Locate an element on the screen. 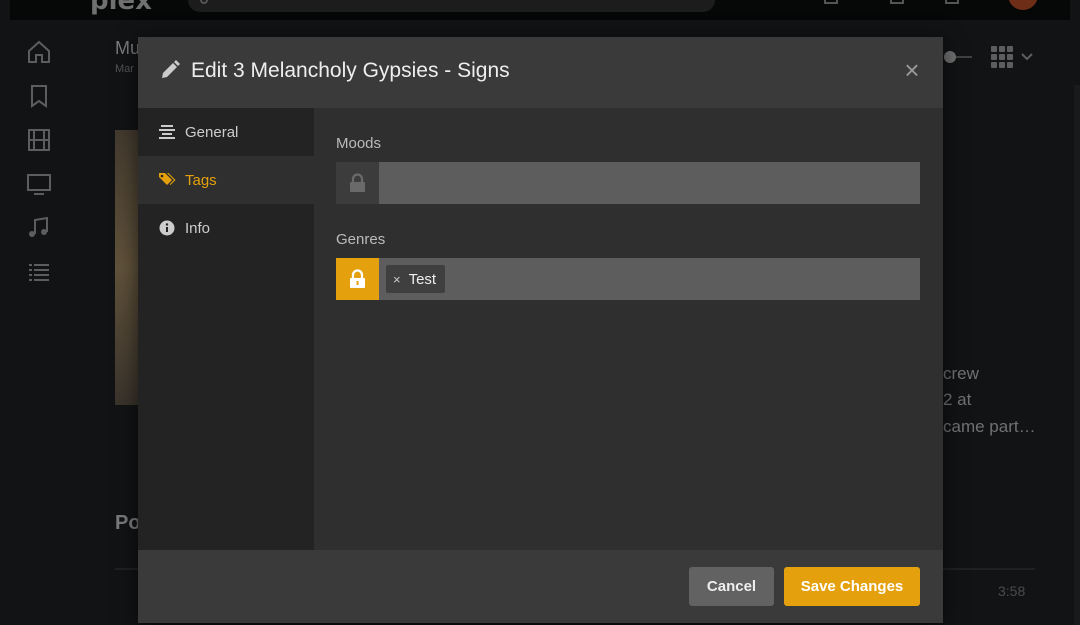 This screenshot has width=1080, height=625. moods-input is located at coordinates (649, 183).